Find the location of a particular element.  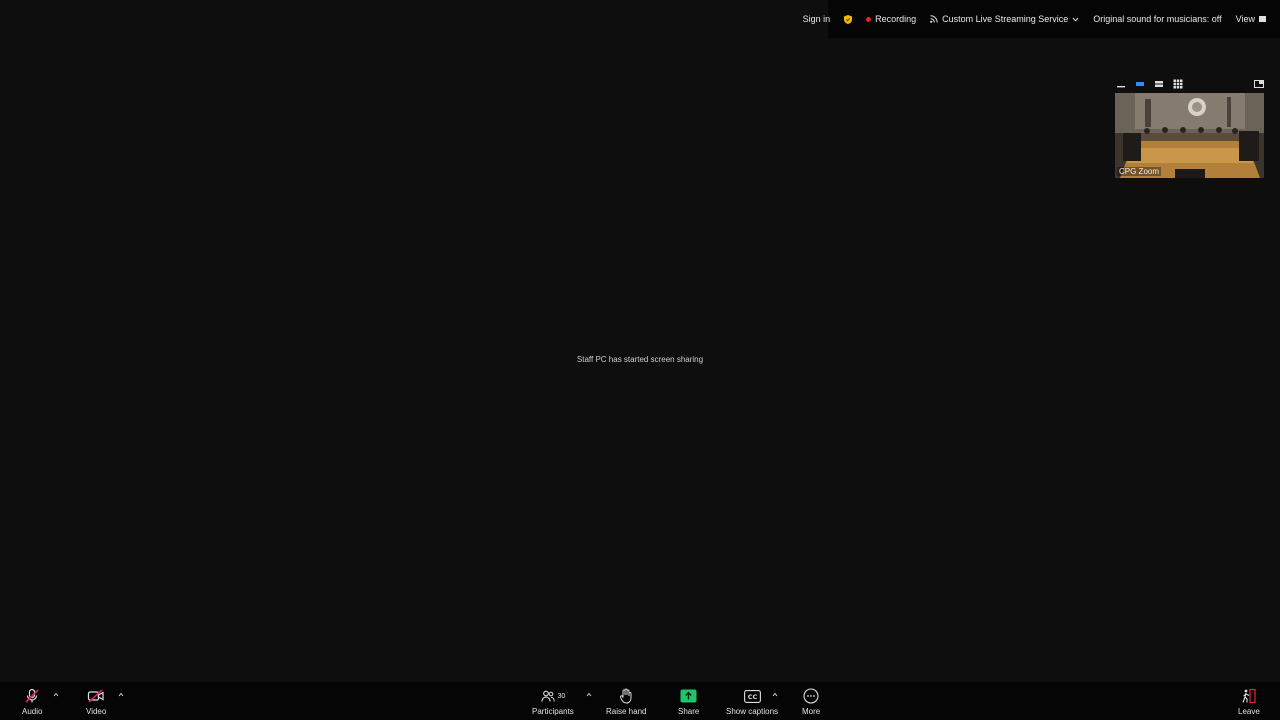

sign-in-label: Sign in is located at coordinates (816, 19).